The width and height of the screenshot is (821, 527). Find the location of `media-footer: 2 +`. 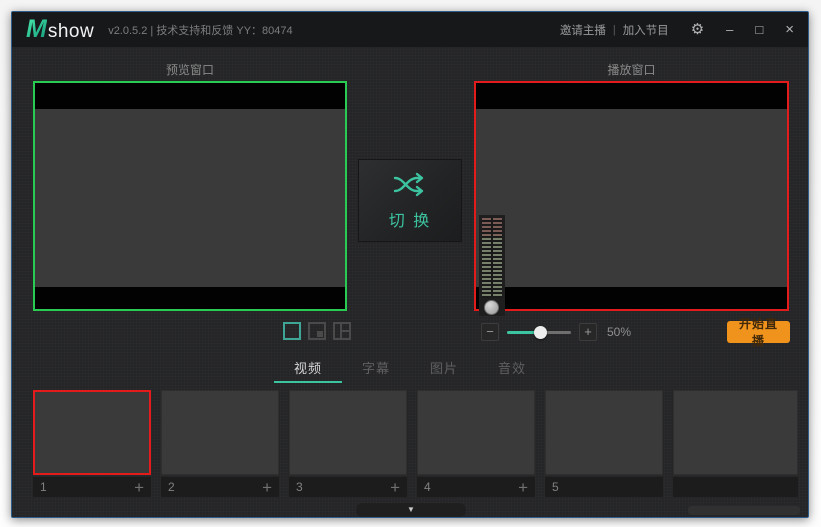

media-footer: 2 + is located at coordinates (220, 487).